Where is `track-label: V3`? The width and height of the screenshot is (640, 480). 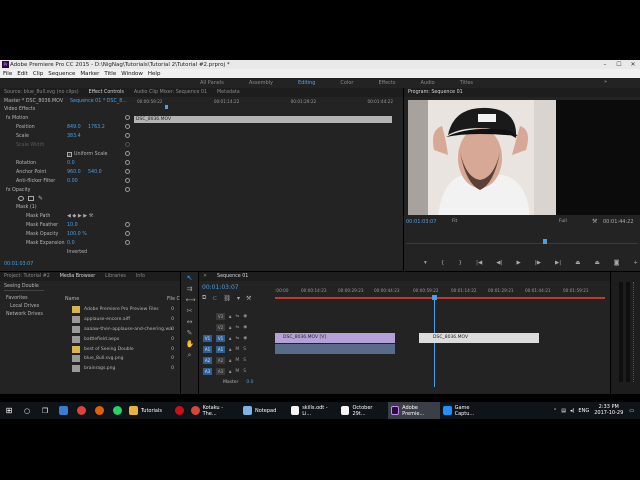
track-label: V3 is located at coordinates (220, 316).